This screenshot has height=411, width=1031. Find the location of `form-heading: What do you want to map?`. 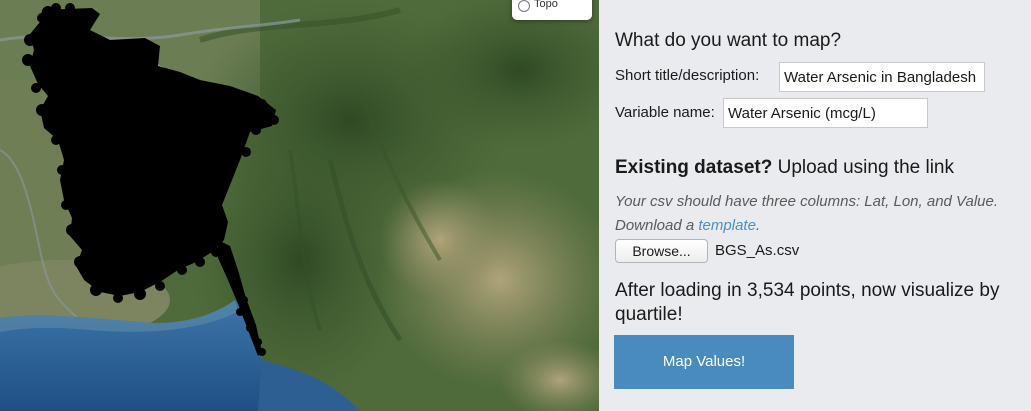

form-heading: What do you want to map? is located at coordinates (728, 40).